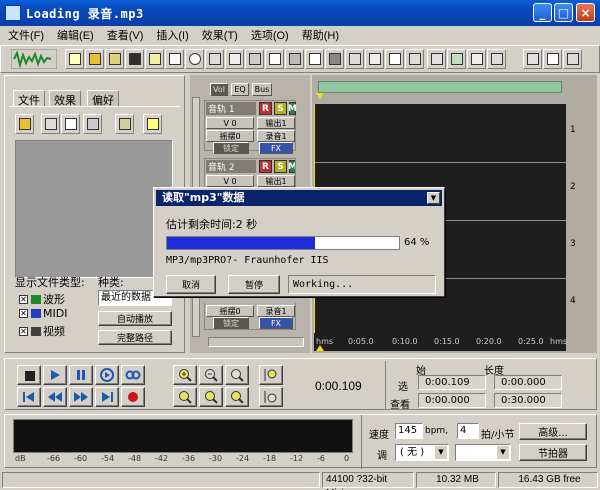  Describe the element at coordinates (152, 124) in the screenshot. I see `help-icon` at that location.